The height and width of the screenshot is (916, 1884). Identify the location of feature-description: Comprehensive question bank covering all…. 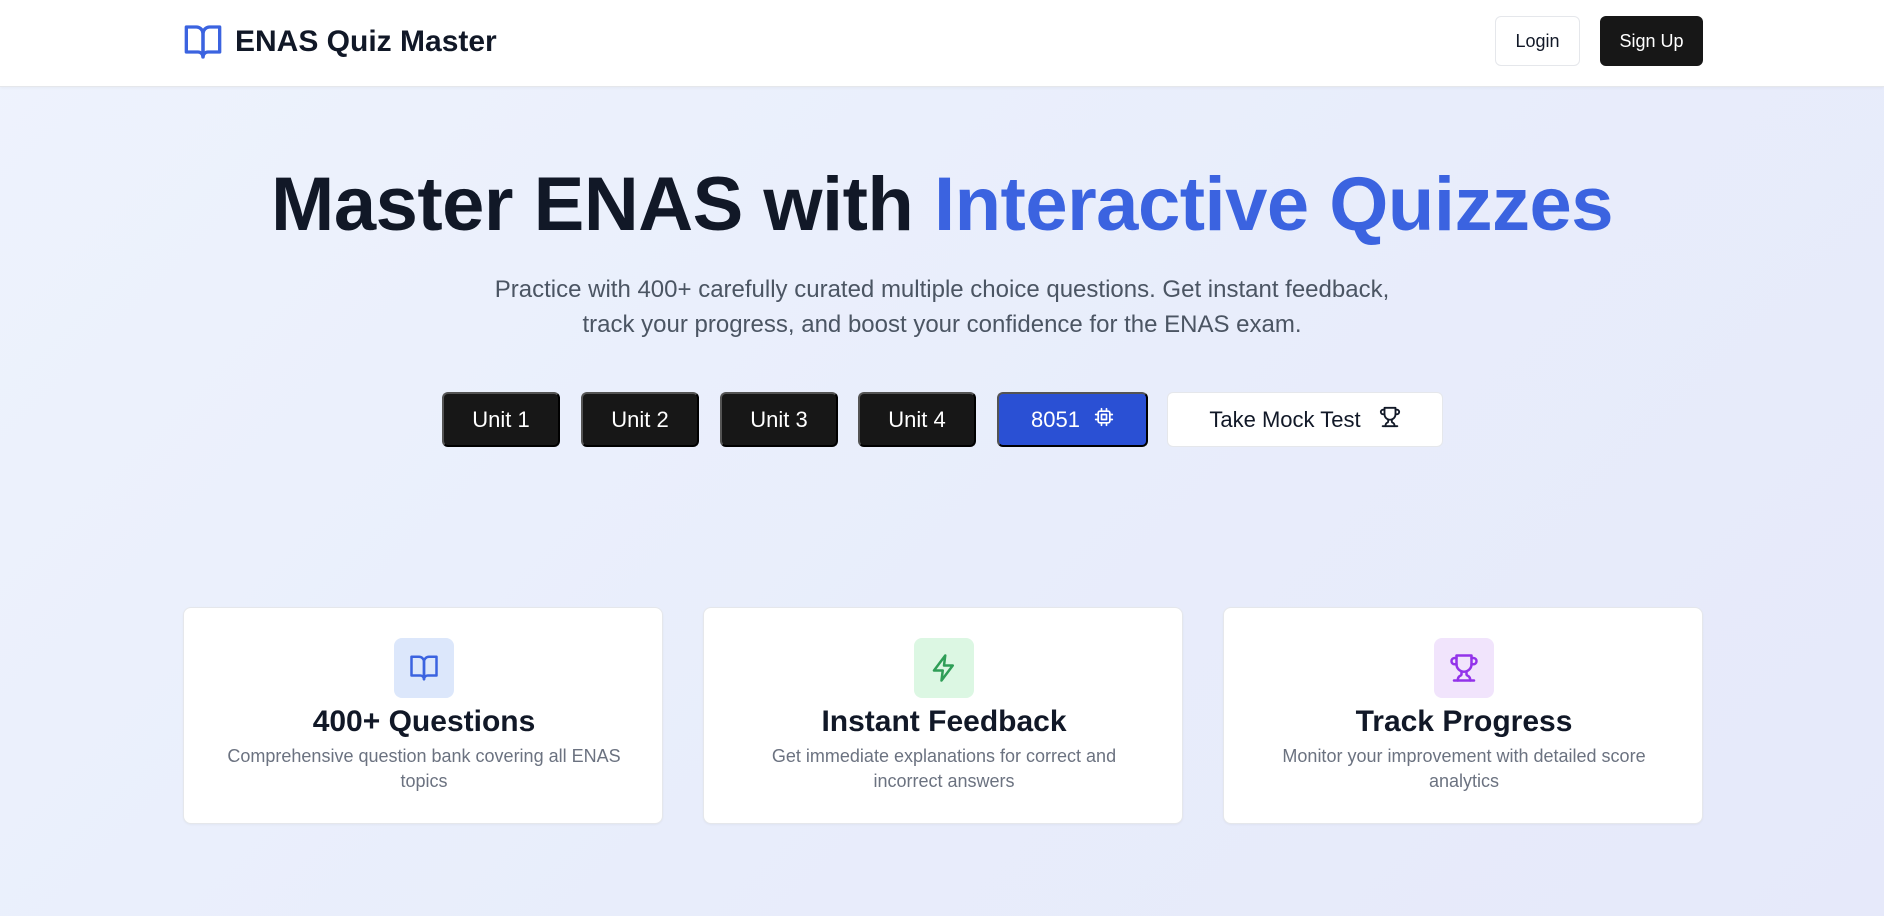
(424, 768).